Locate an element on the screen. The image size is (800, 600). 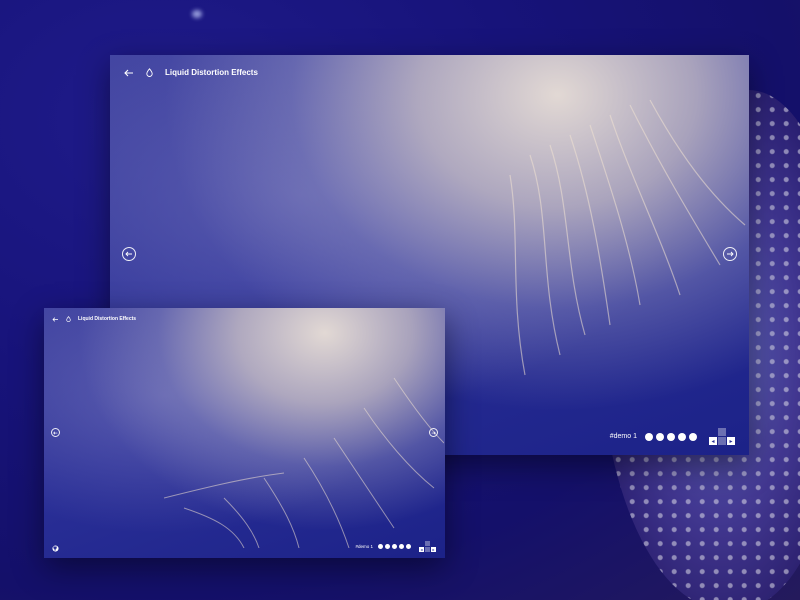
github-icon is located at coordinates (55, 548).